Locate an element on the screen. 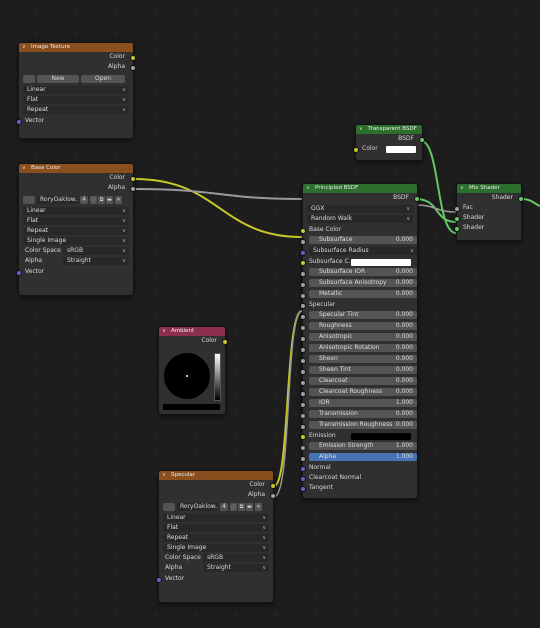  sheen-slider: Sheen 0.000 is located at coordinates (363, 359).